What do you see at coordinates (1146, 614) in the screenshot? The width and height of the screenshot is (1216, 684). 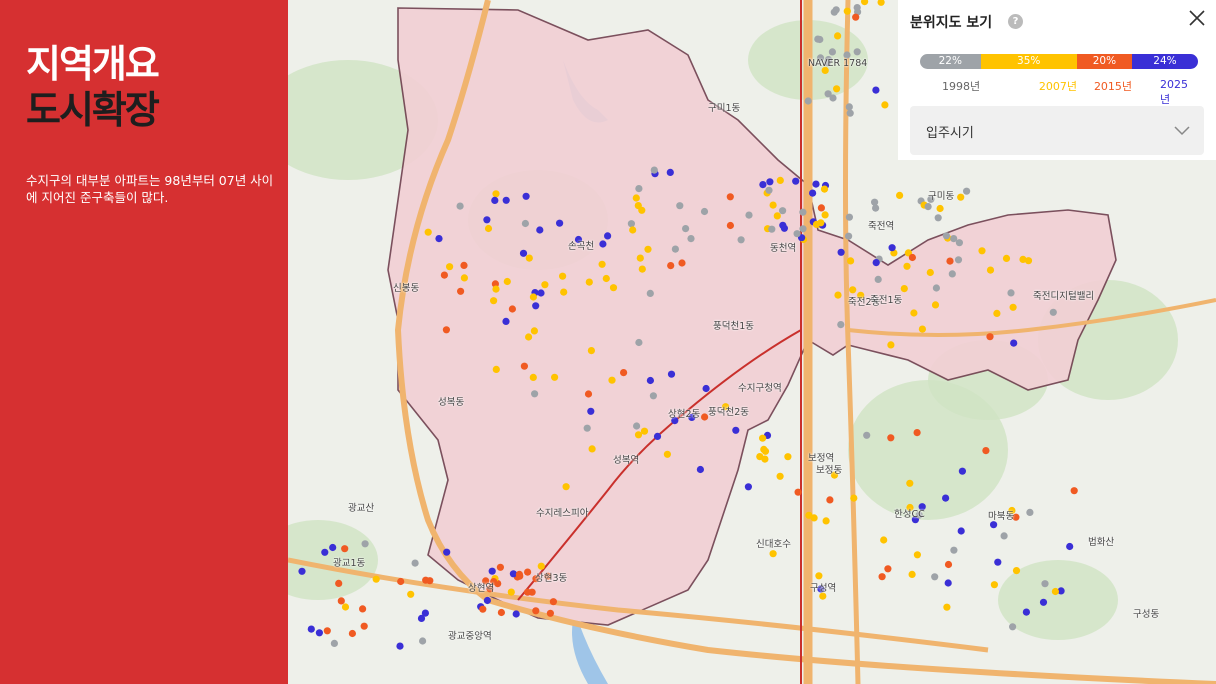 I see `place-label: 구성동` at bounding box center [1146, 614].